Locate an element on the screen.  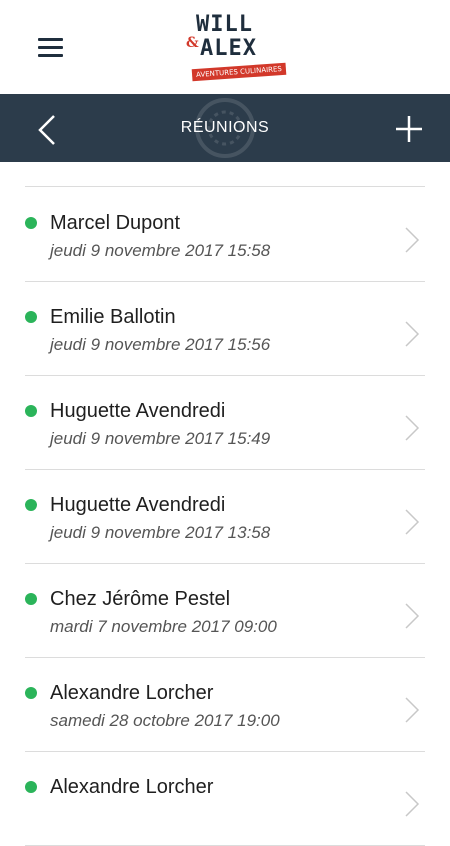
meeting-date: jeudi 9 novembre 2017 15:56 is located at coordinates (160, 344).